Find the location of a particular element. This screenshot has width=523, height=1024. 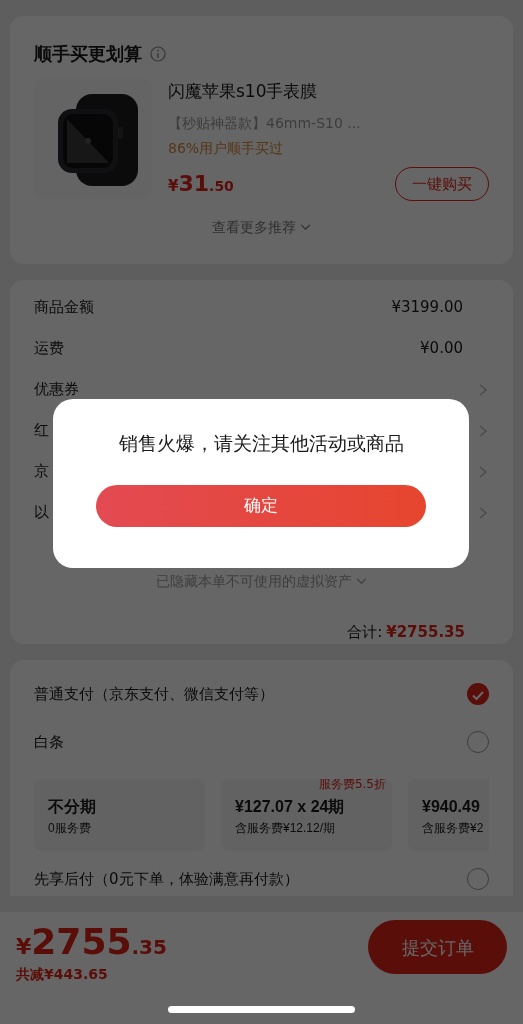

plan-fee: 含服务费¥12.12/期 is located at coordinates (286, 828).